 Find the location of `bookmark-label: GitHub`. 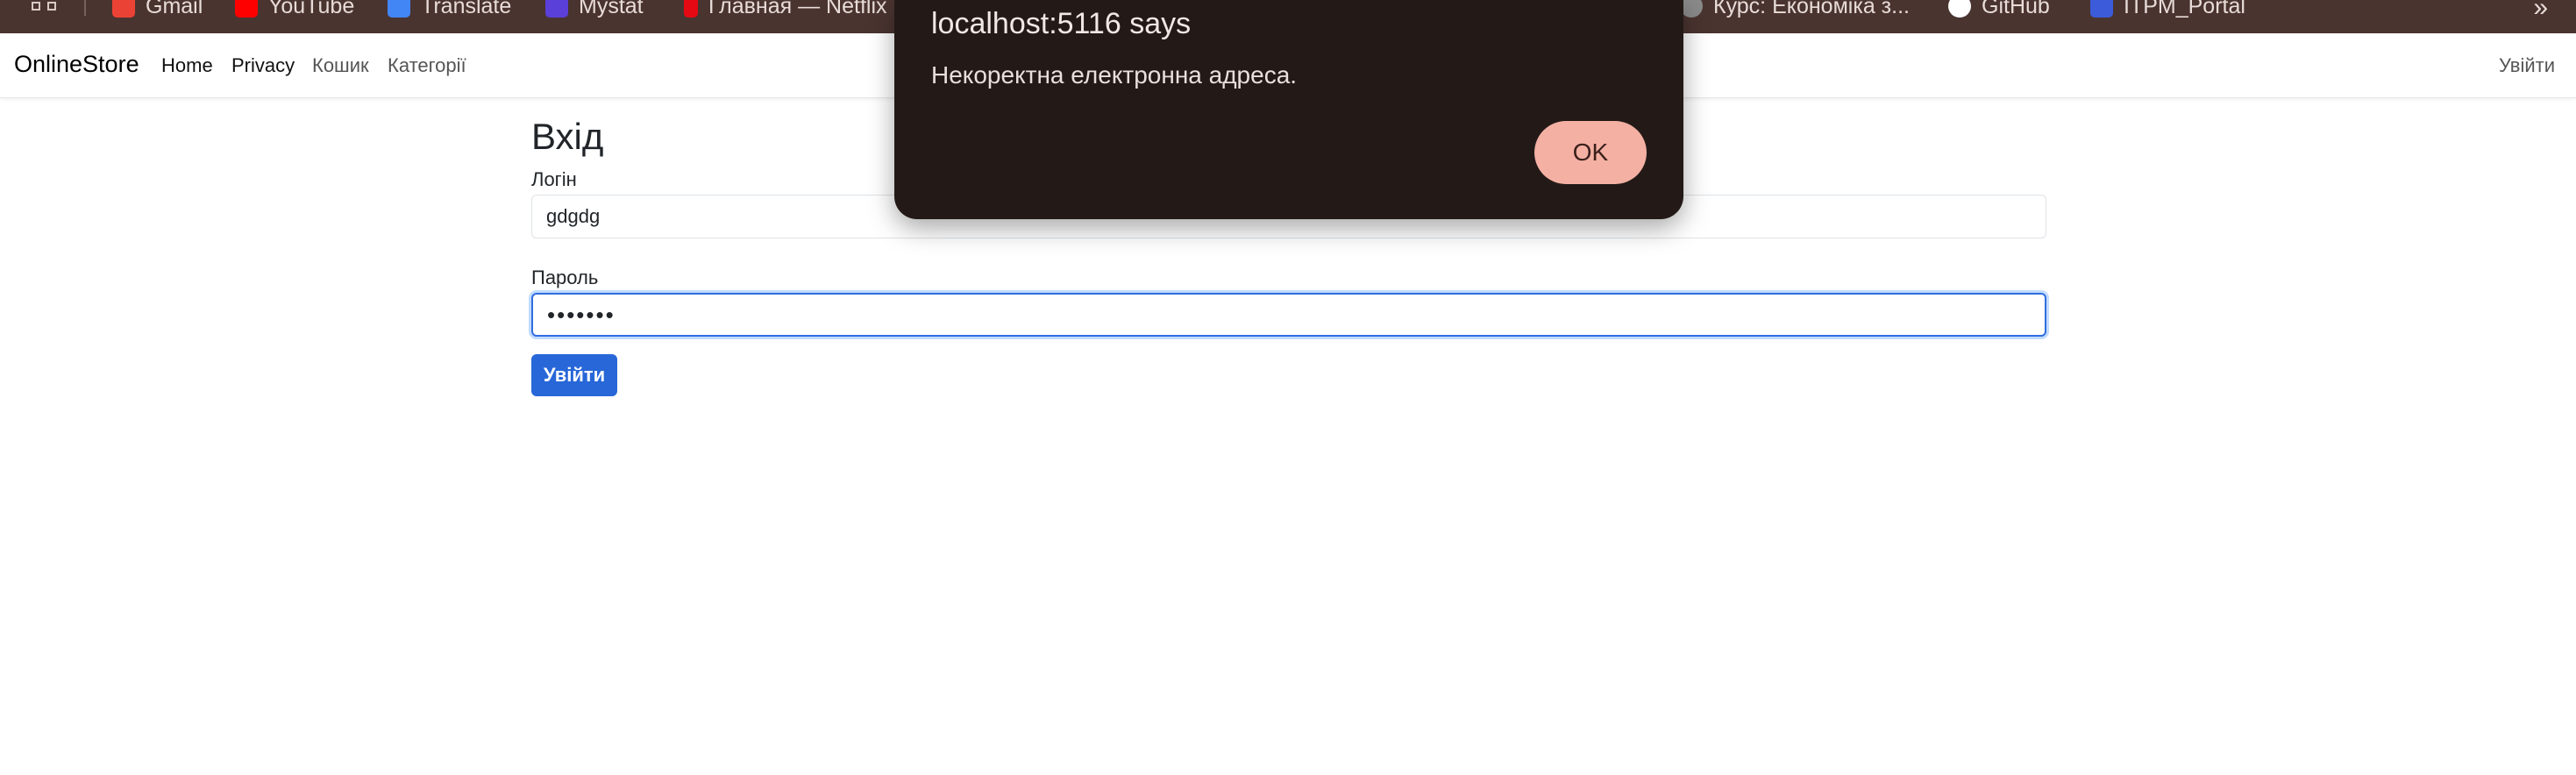

bookmark-label: GitHub is located at coordinates (2016, 9).